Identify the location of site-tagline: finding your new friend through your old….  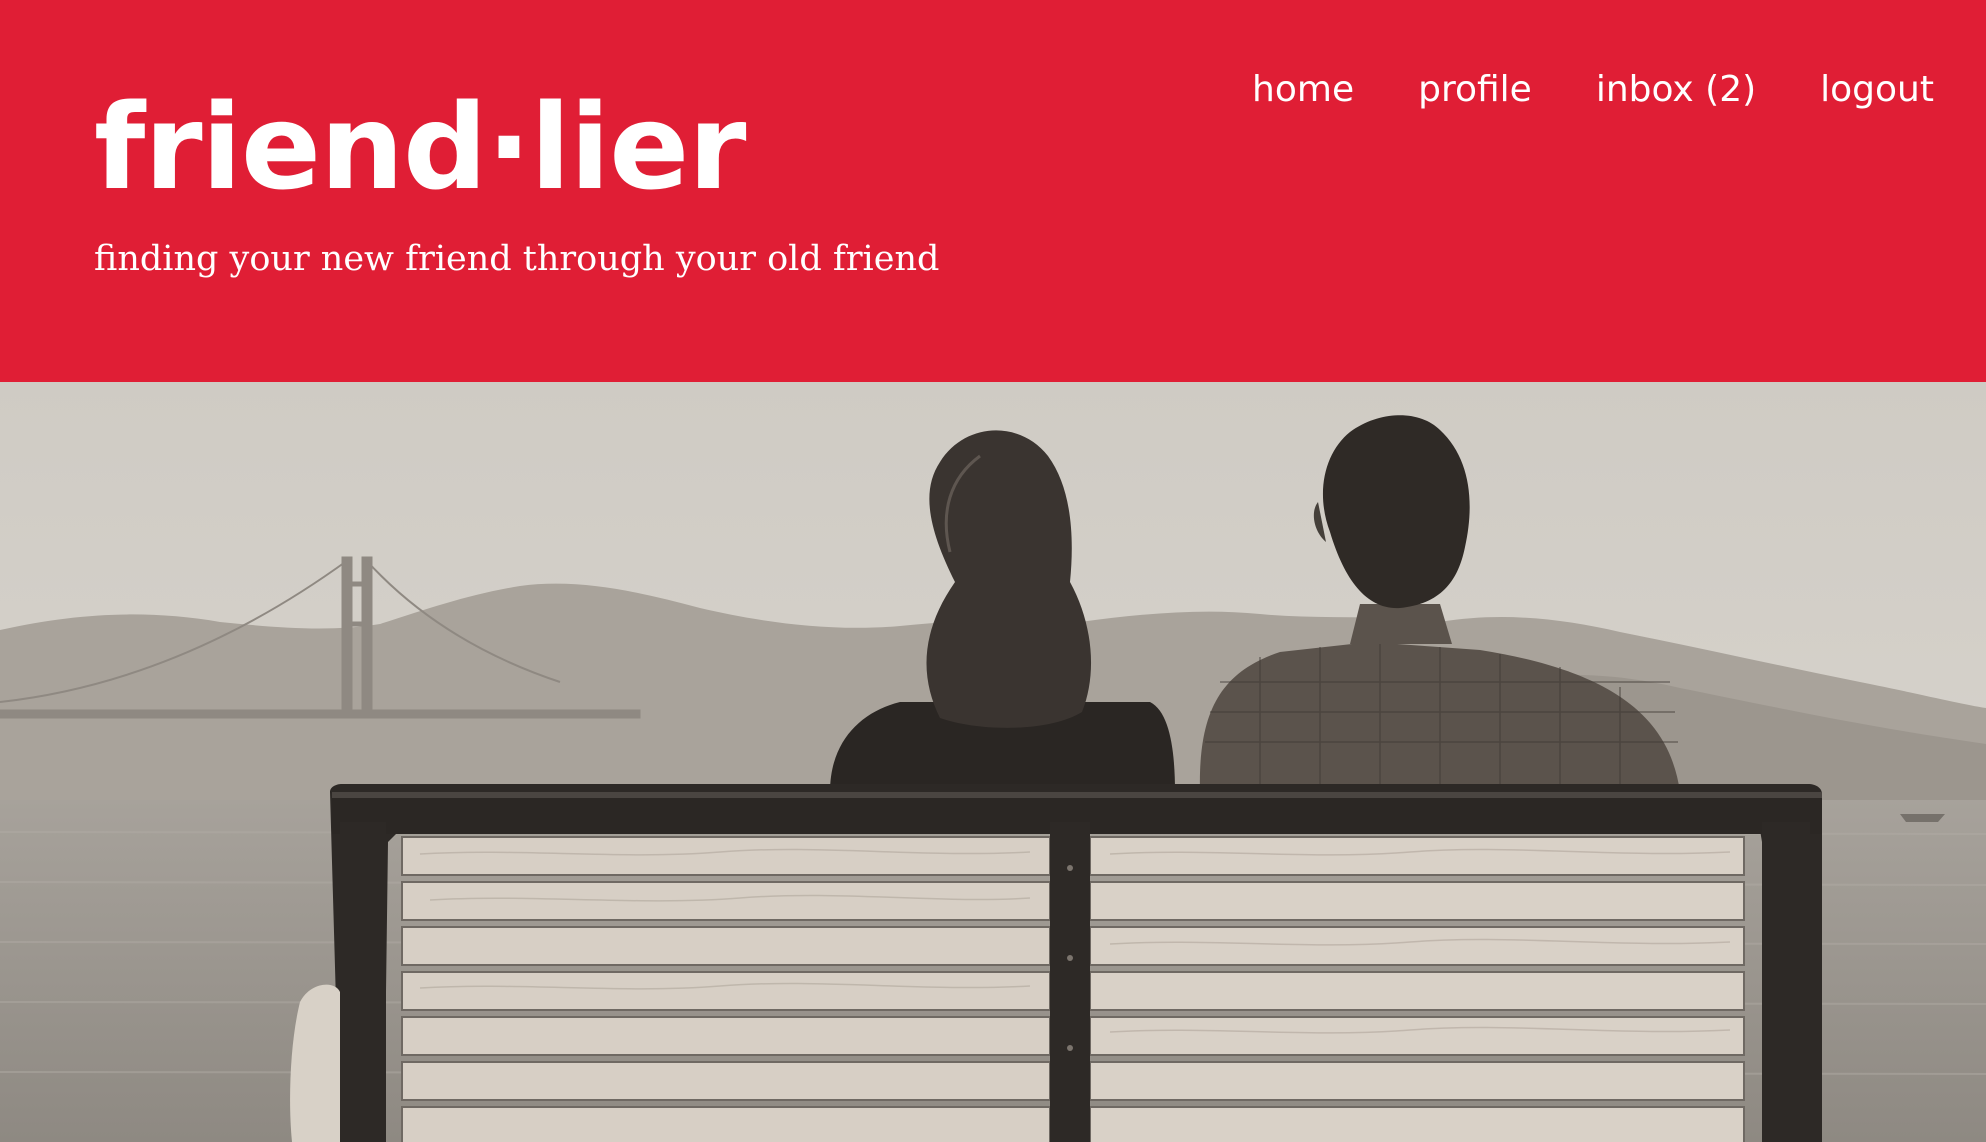
(517, 259).